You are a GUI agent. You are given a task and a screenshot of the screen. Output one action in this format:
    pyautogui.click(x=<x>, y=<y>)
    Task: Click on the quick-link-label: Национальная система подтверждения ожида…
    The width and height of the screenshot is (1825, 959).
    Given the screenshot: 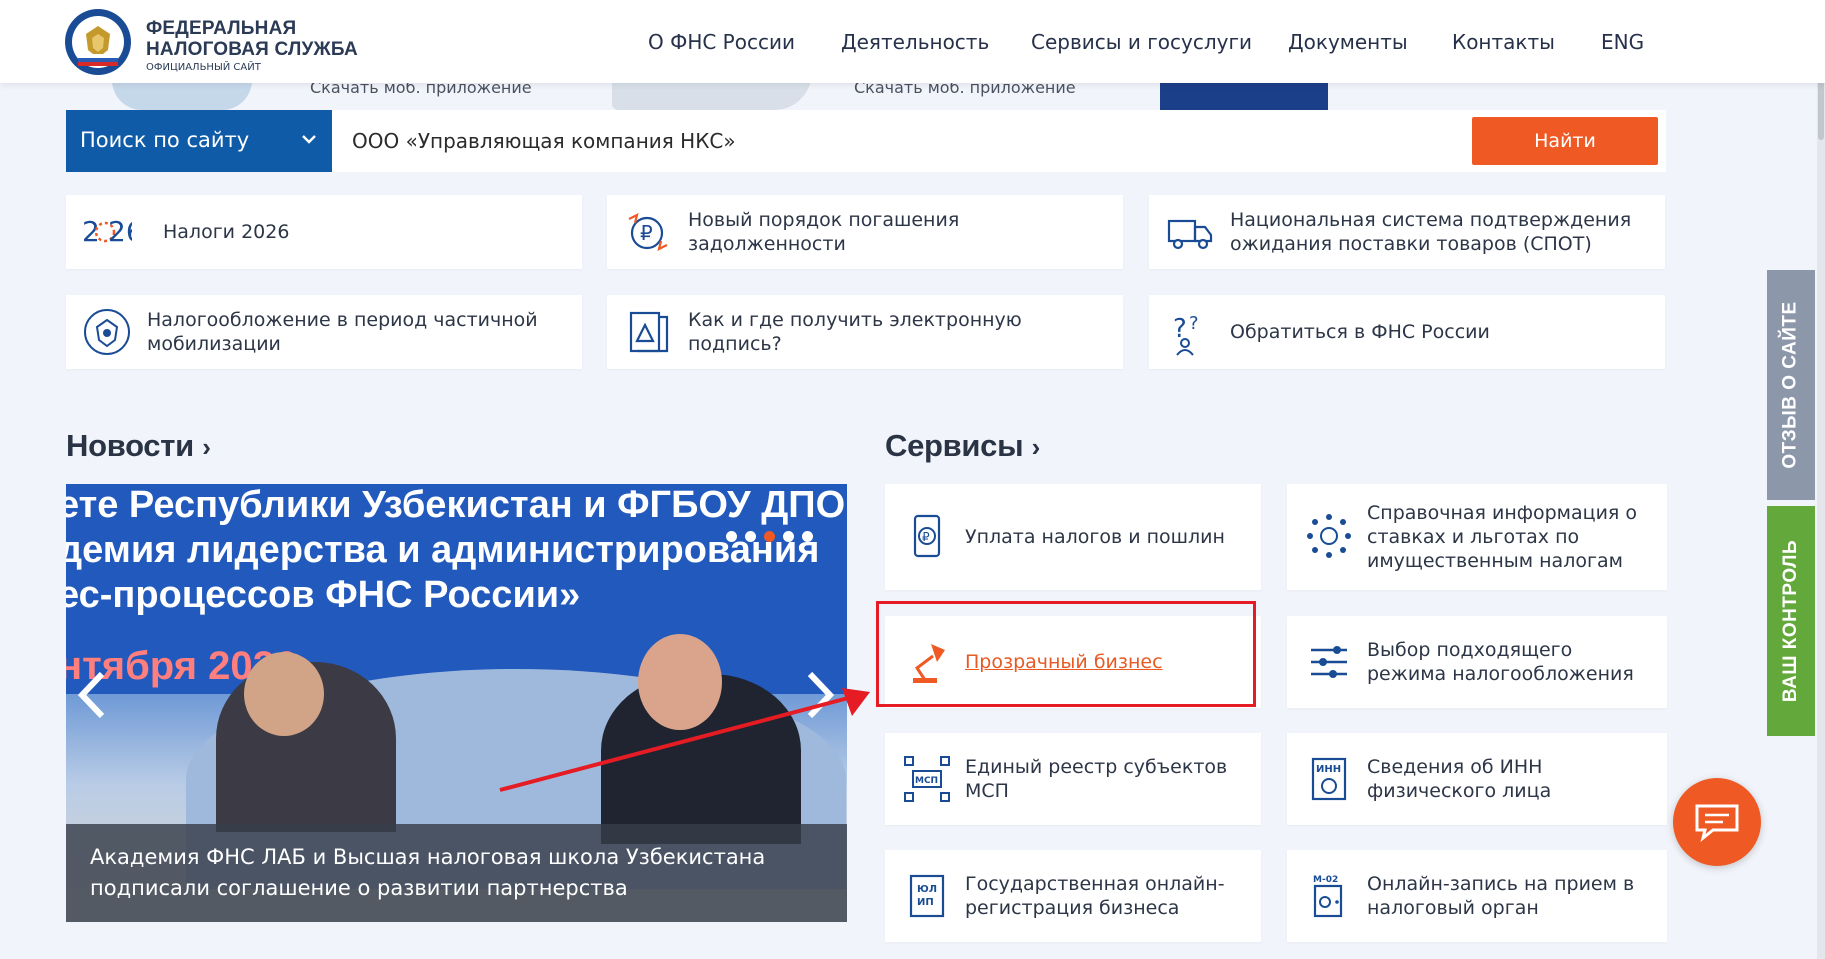 What is the action you would take?
    pyautogui.click(x=1431, y=232)
    